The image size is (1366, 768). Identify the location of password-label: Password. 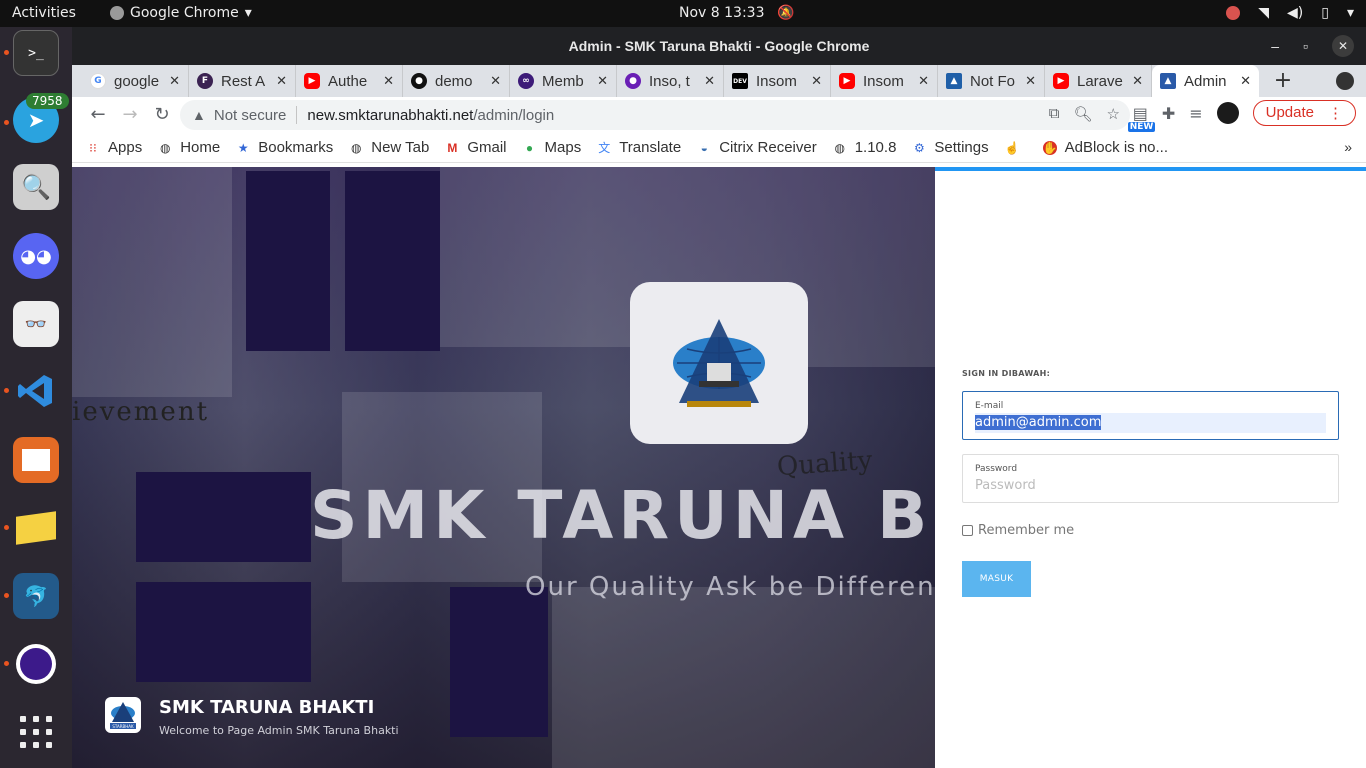
(996, 469).